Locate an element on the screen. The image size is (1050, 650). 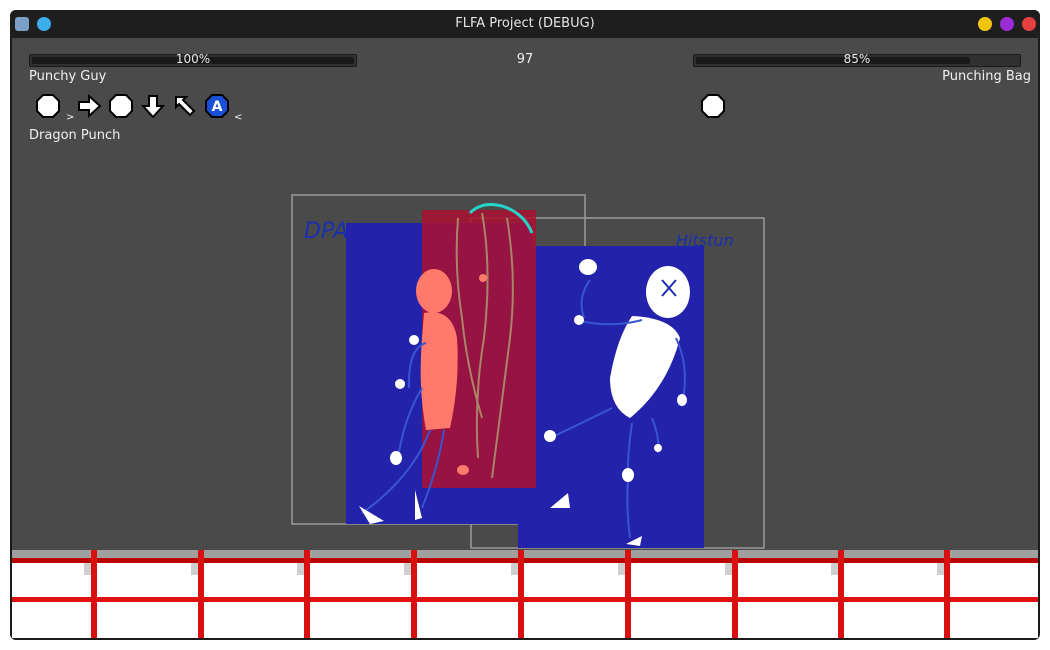
stage-floor is located at coordinates (525, 594).